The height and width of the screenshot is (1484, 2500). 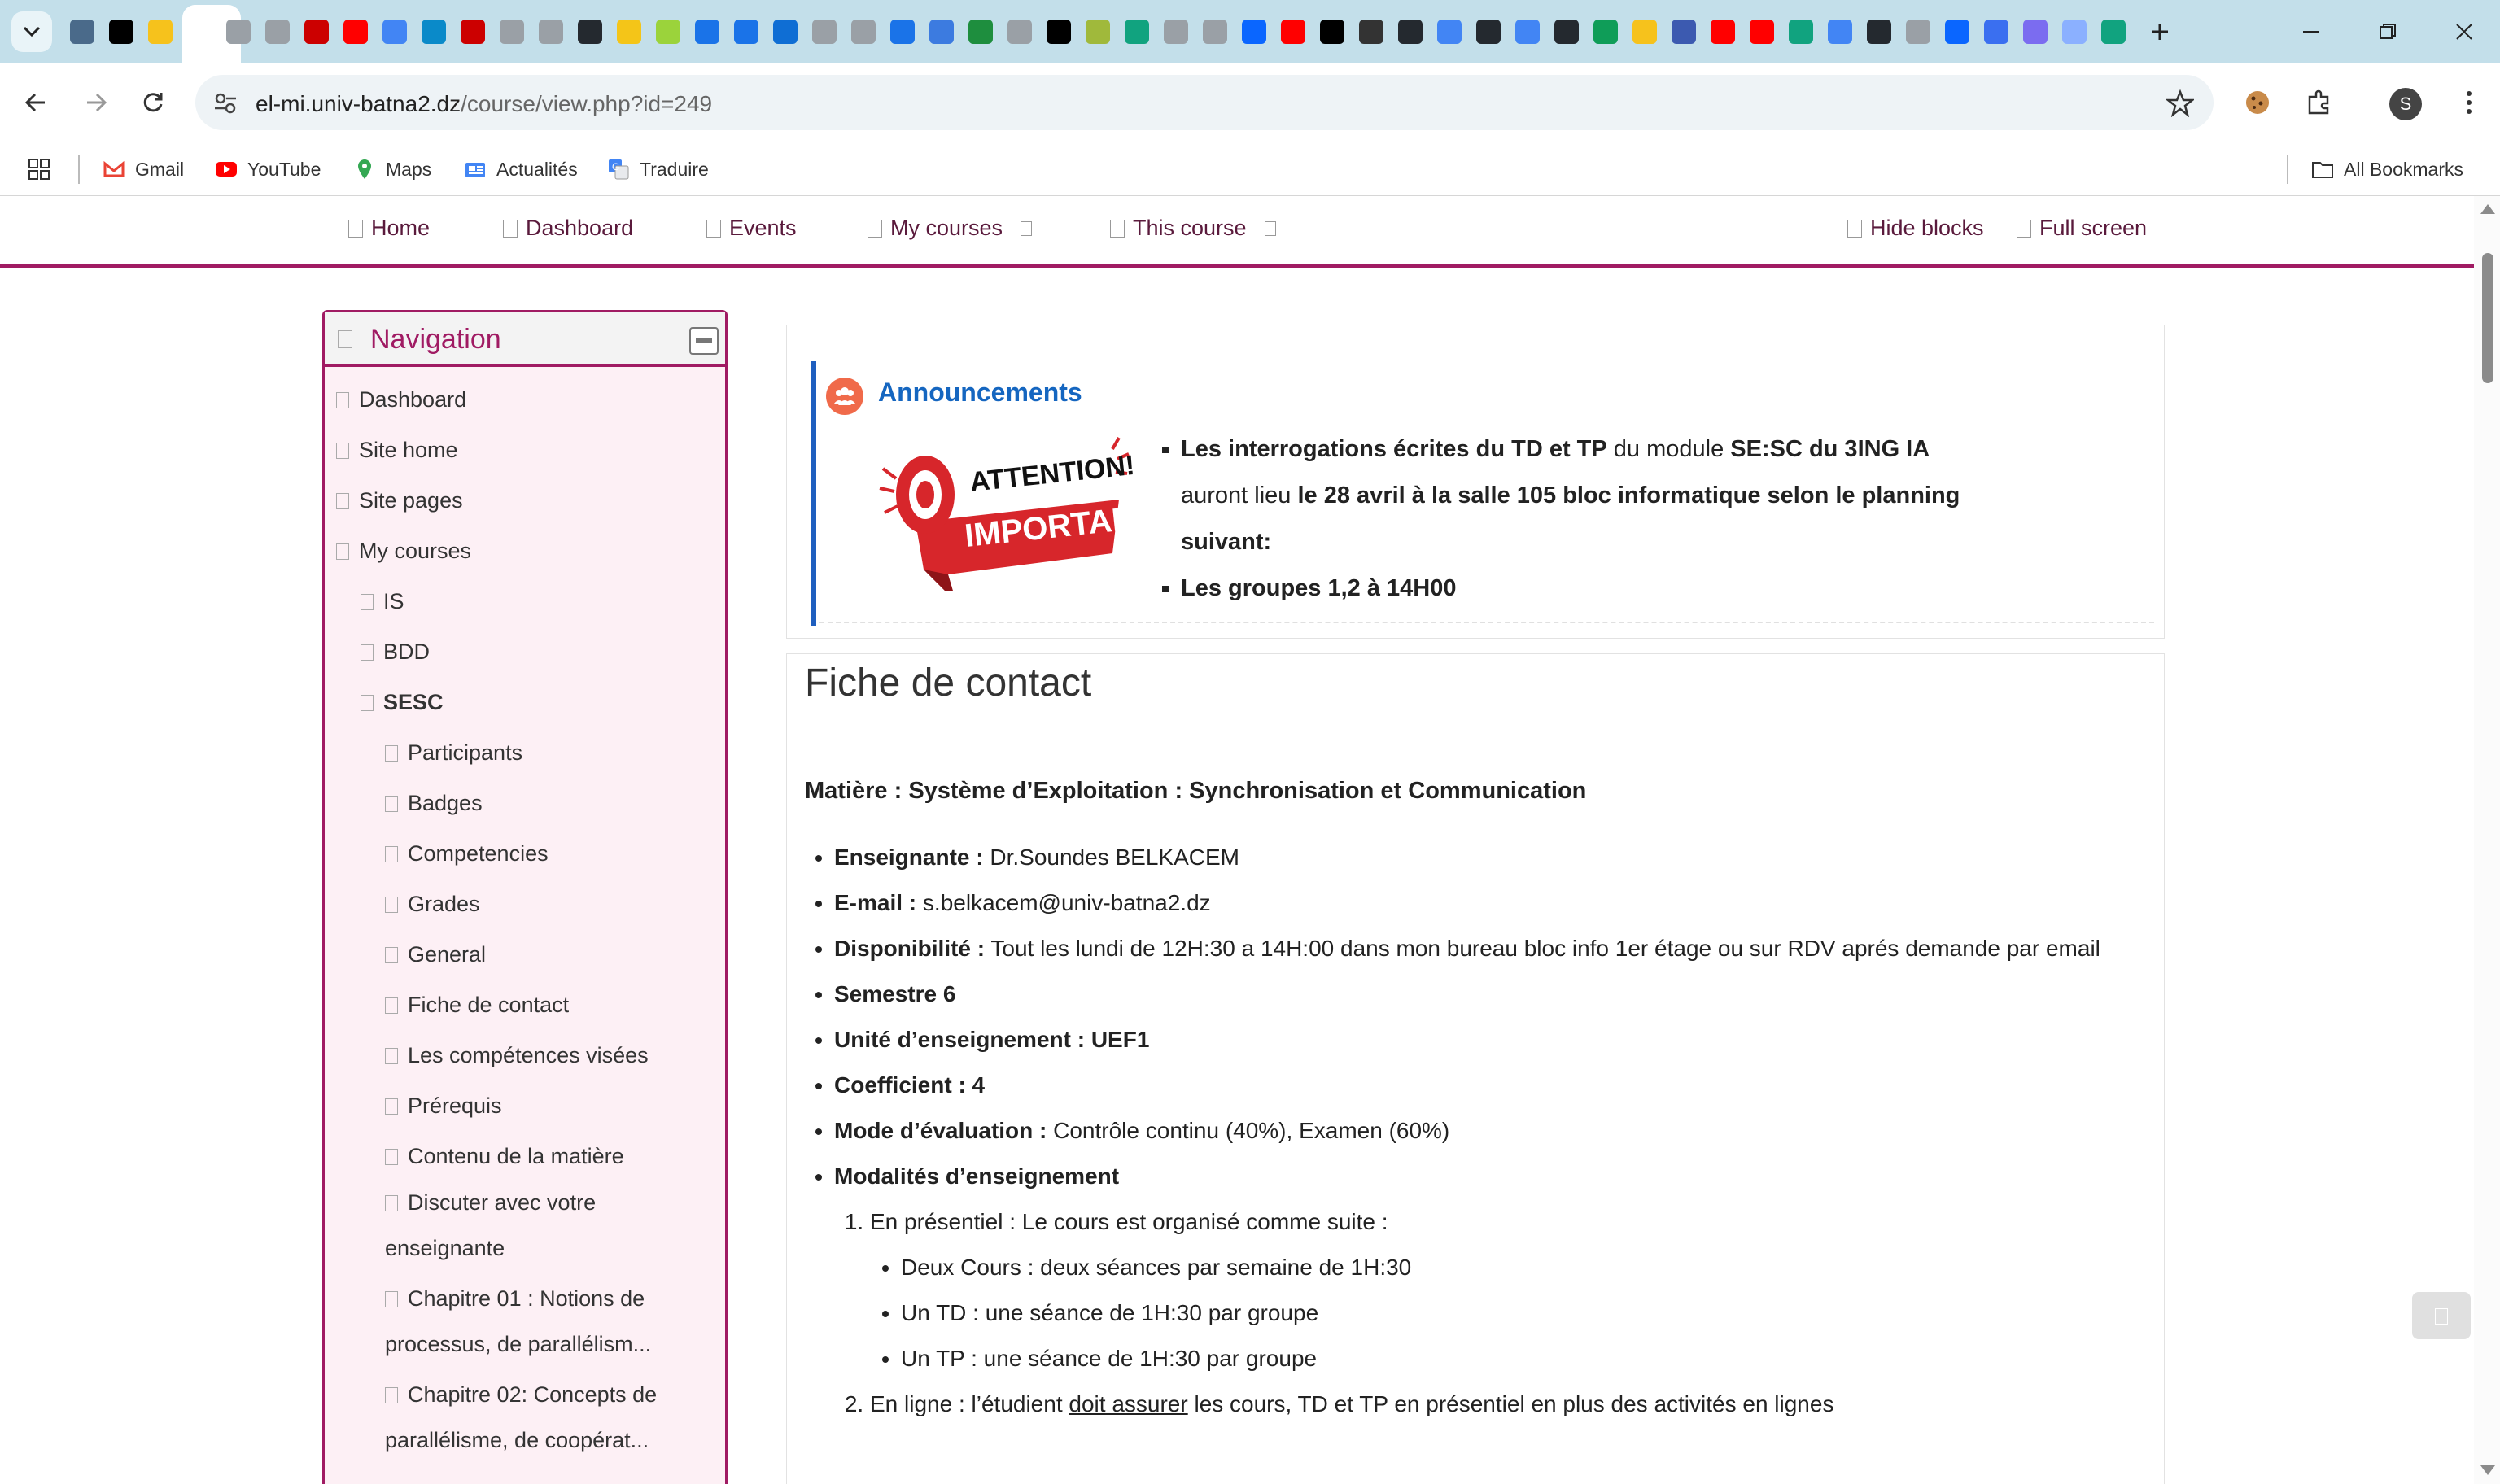 What do you see at coordinates (467, 854) in the screenshot?
I see `nav-item-competencies: Competencies` at bounding box center [467, 854].